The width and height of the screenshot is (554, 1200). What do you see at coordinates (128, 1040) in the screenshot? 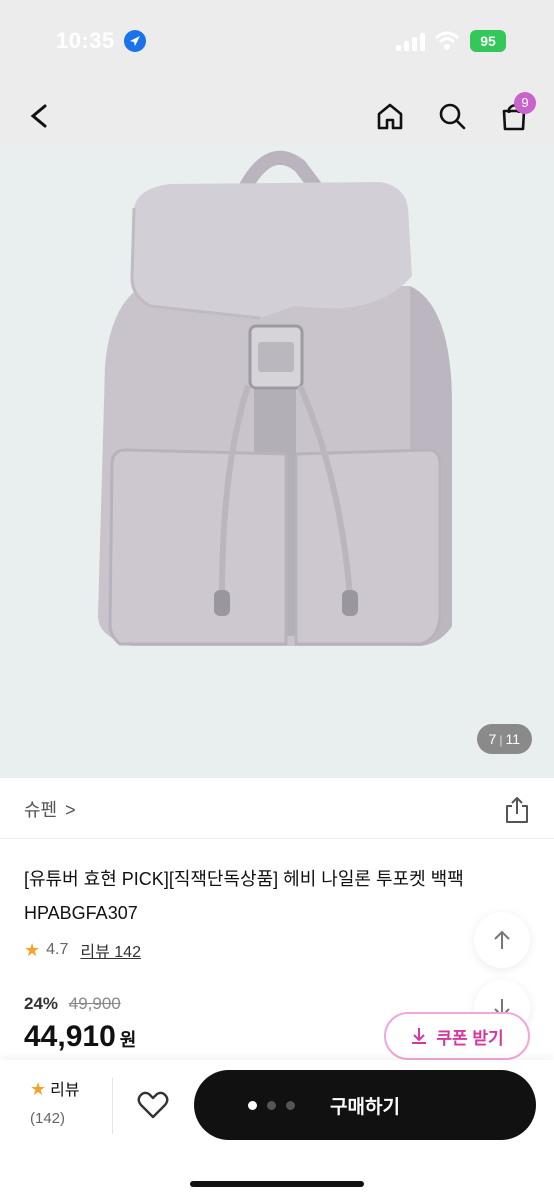
I see `currency: 원` at bounding box center [128, 1040].